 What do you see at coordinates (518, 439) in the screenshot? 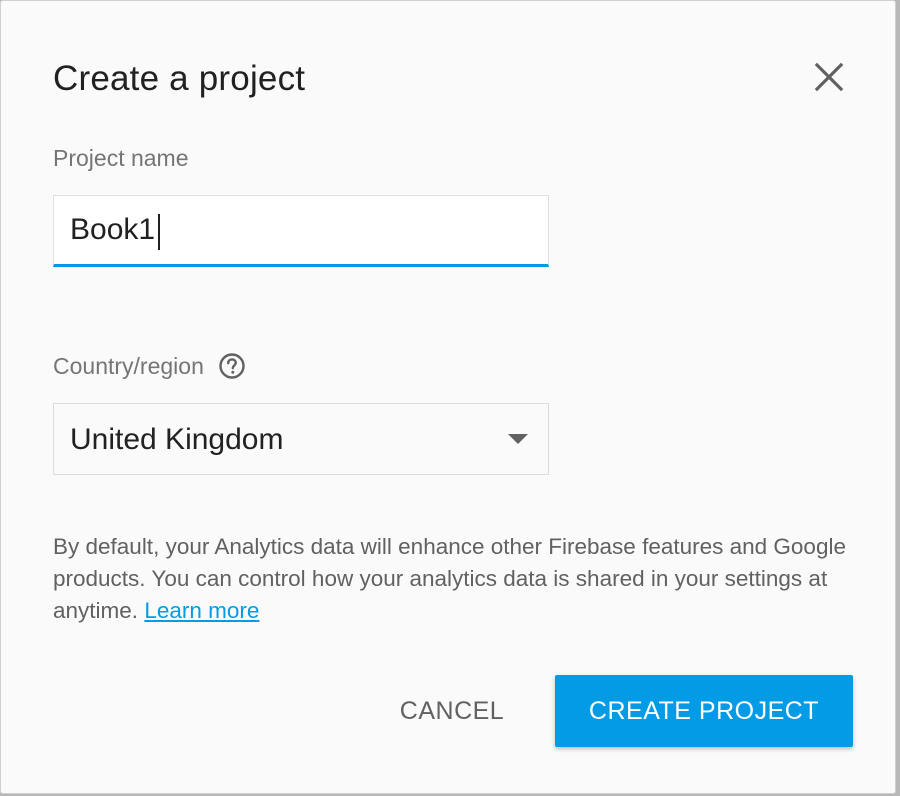
I see `dropdown-arrow-icon` at bounding box center [518, 439].